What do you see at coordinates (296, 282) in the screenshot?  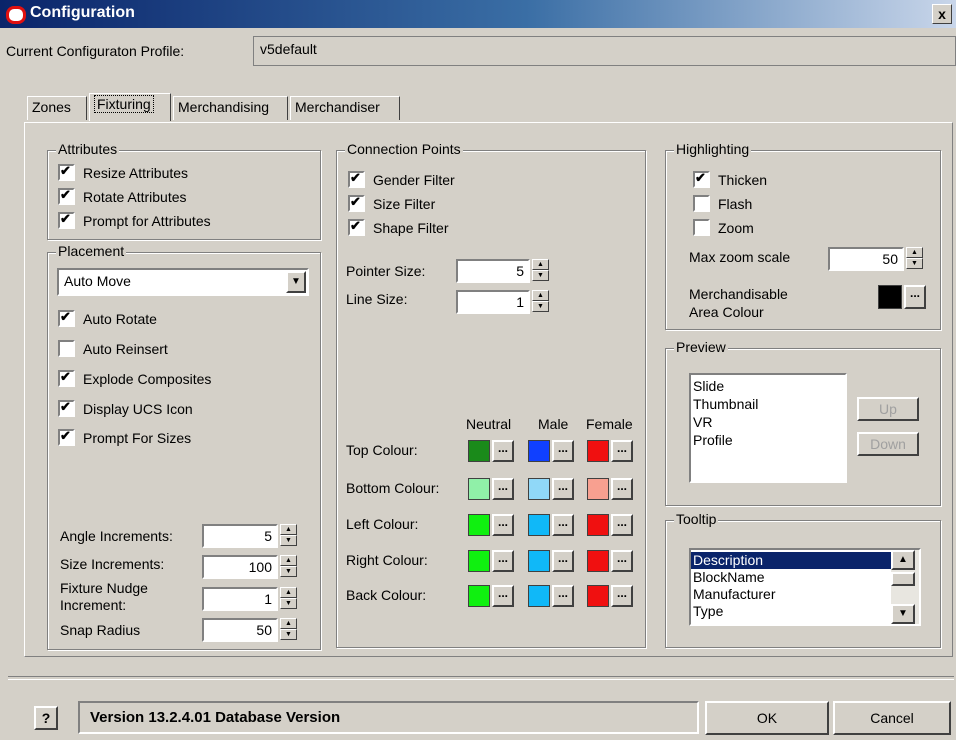 I see `chevron-down-icon: ▼` at bounding box center [296, 282].